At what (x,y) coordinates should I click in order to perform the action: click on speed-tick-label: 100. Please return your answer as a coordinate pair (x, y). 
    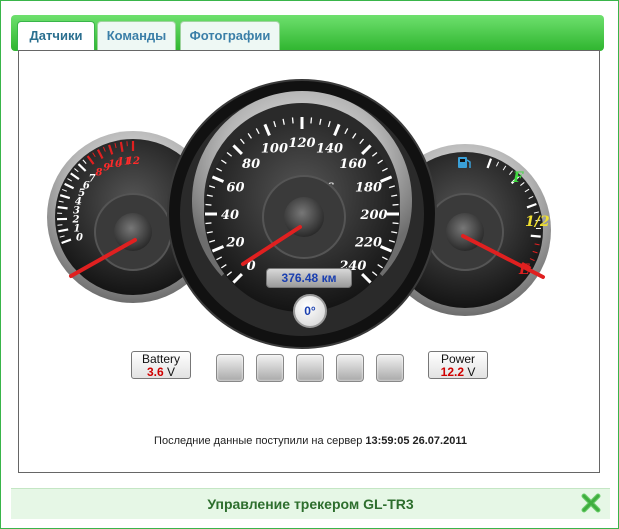
    Looking at the image, I should click on (274, 148).